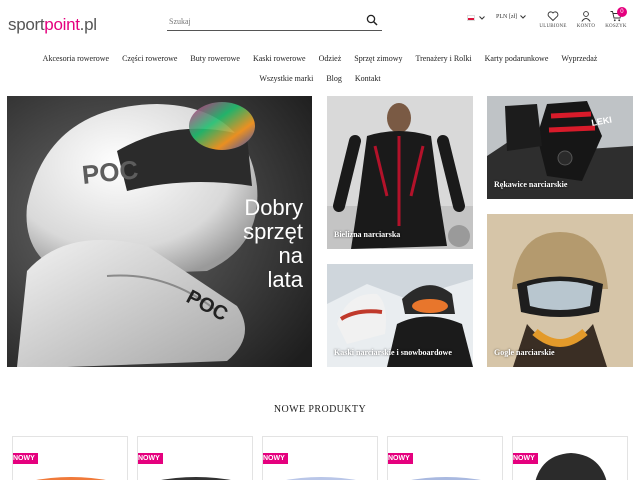 The width and height of the screenshot is (640, 480). What do you see at coordinates (259, 21) in the screenshot?
I see `search-input` at bounding box center [259, 21].